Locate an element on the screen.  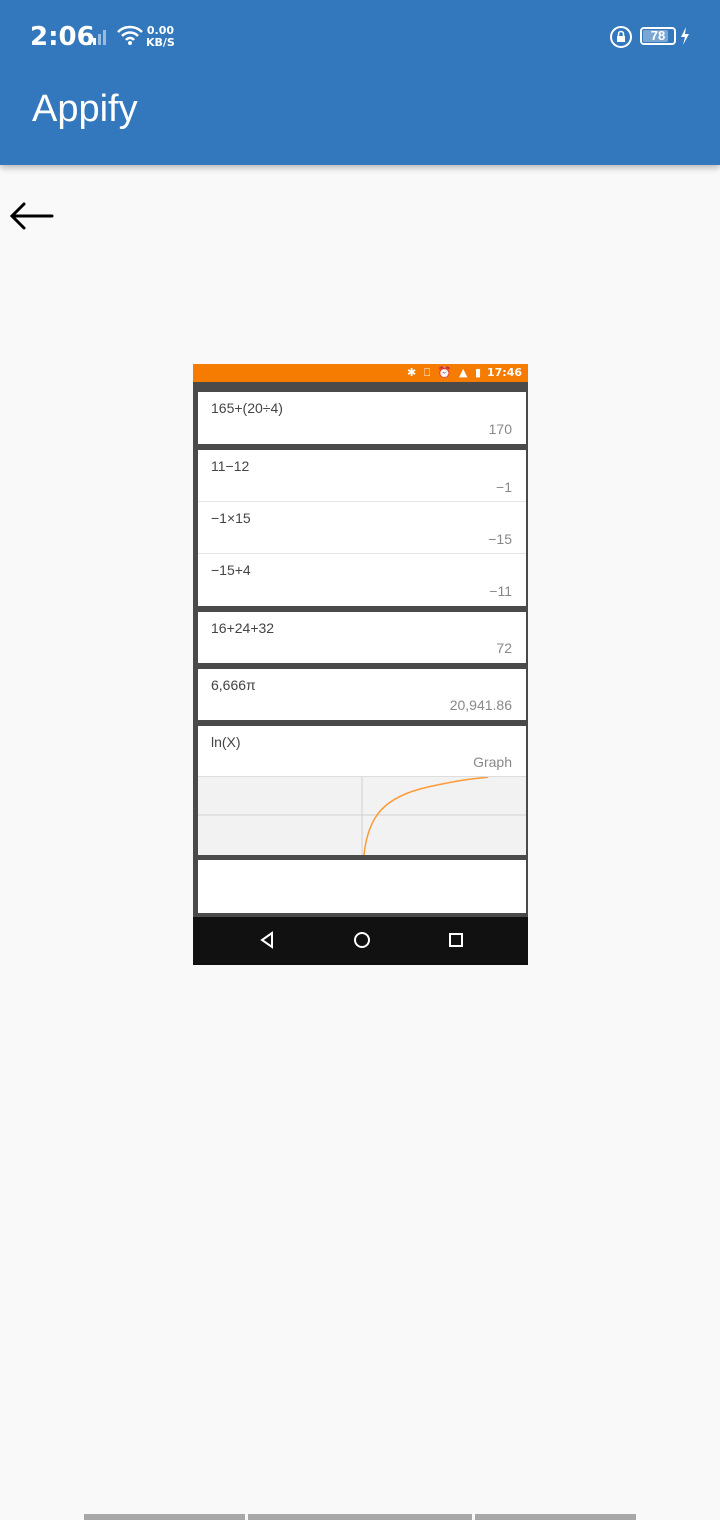
calc-row: −1×15 −15 is located at coordinates (362, 528).